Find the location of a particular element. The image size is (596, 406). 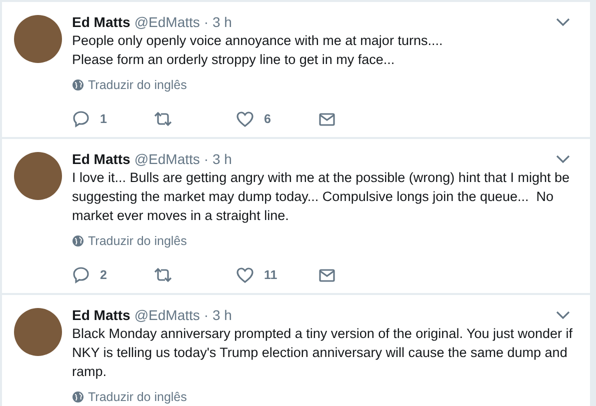

reply-count: 2 is located at coordinates (103, 275).